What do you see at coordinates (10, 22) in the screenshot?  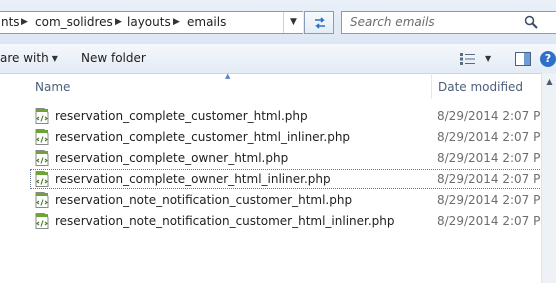 I see `breadcrumb-item: nts` at bounding box center [10, 22].